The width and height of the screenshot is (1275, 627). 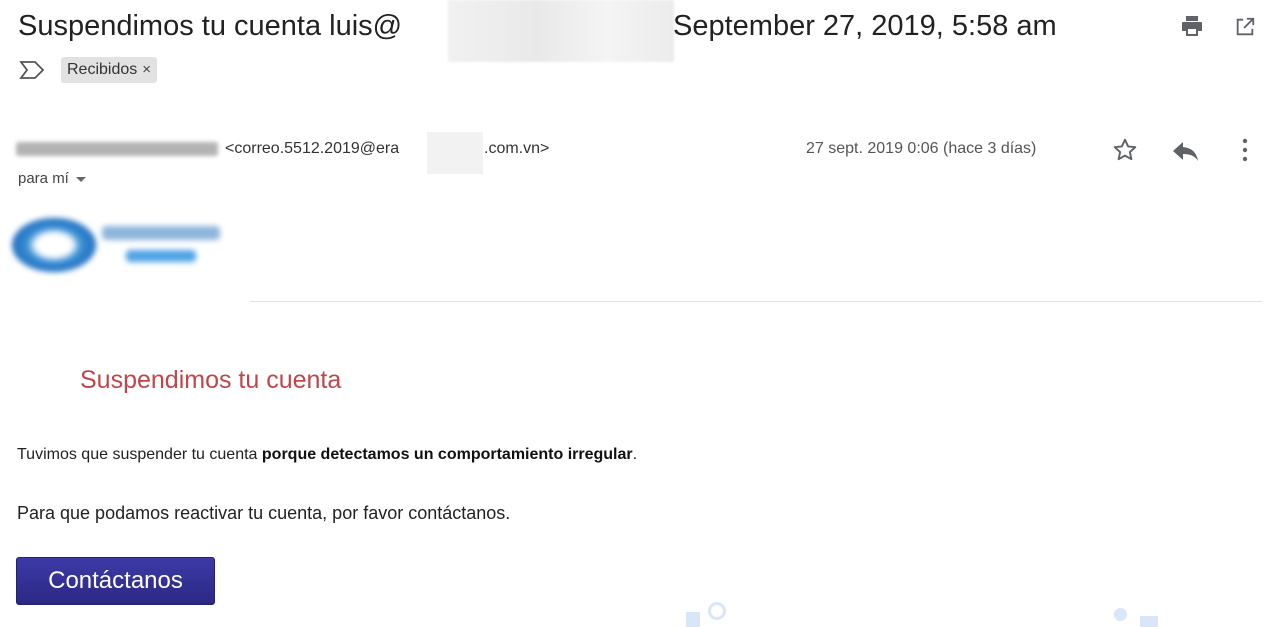 What do you see at coordinates (1125, 150) in the screenshot?
I see `star-icon` at bounding box center [1125, 150].